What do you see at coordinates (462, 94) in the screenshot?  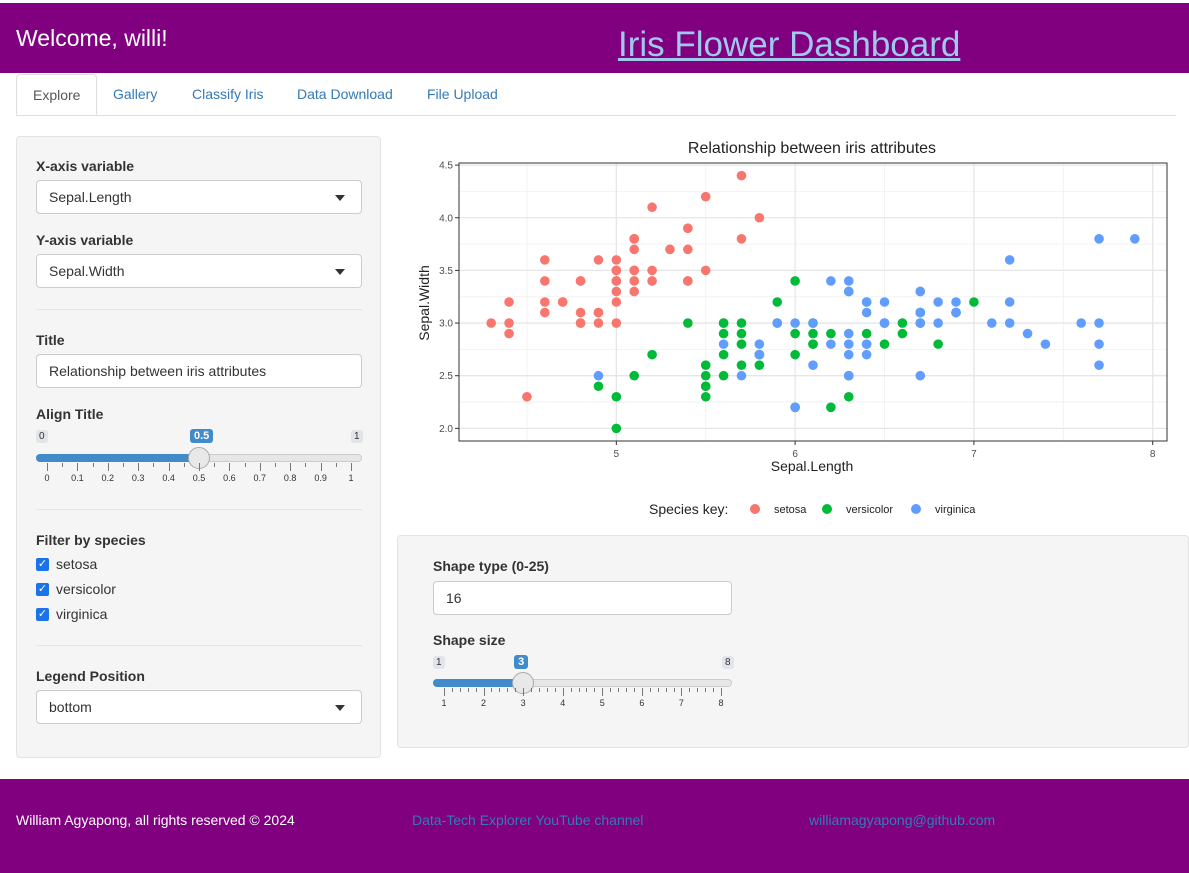 I see `tab-file-upload: File Upload` at bounding box center [462, 94].